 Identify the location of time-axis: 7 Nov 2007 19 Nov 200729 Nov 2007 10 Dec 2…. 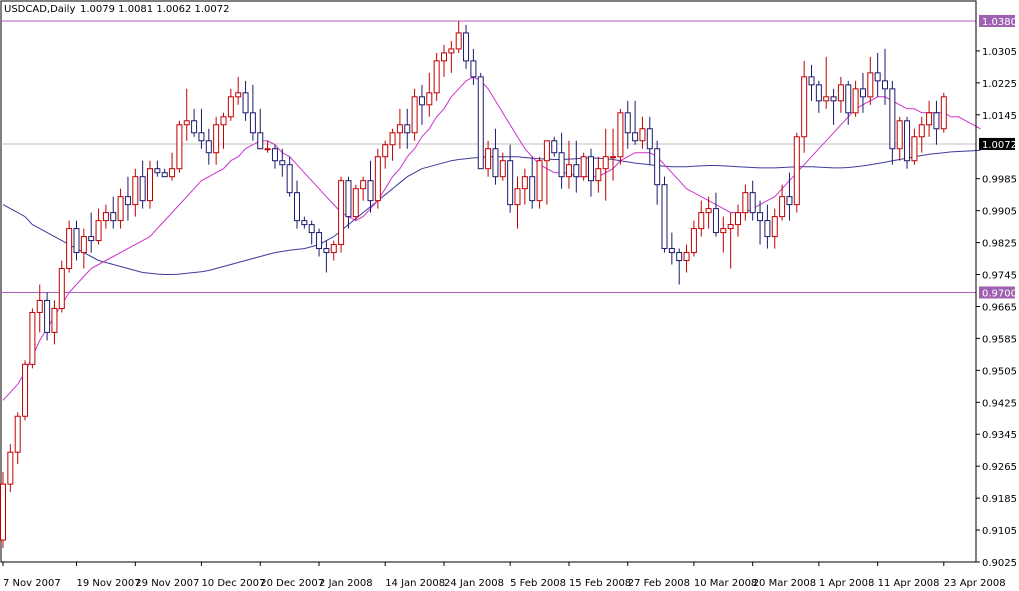
(503, 575).